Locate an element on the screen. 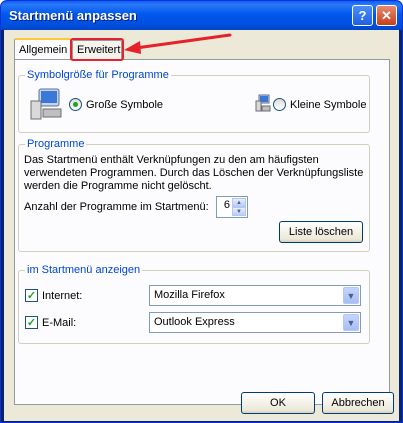 This screenshot has height=423, width=403. close-button: ✕ is located at coordinates (386, 15).